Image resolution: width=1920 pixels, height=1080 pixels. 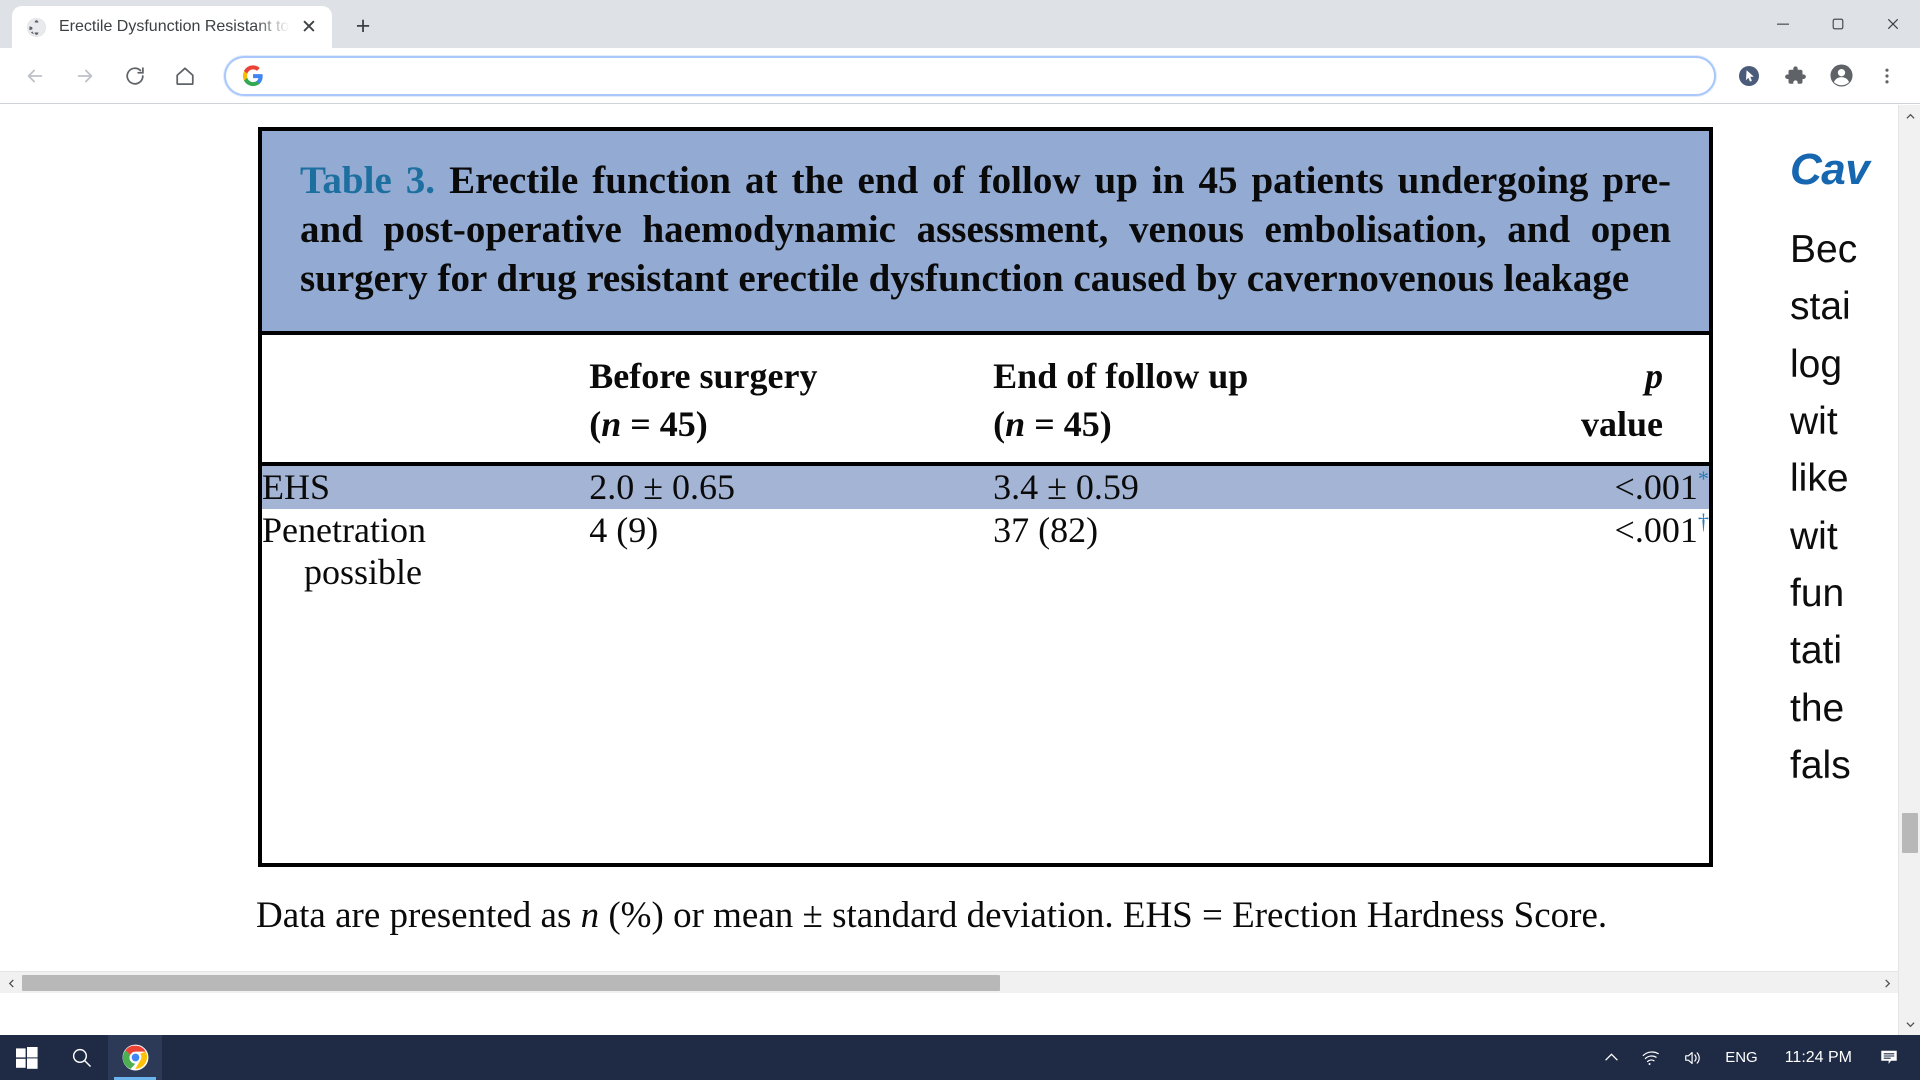 I want to click on footnote-marker-dagger: †, so click(x=1703, y=521).